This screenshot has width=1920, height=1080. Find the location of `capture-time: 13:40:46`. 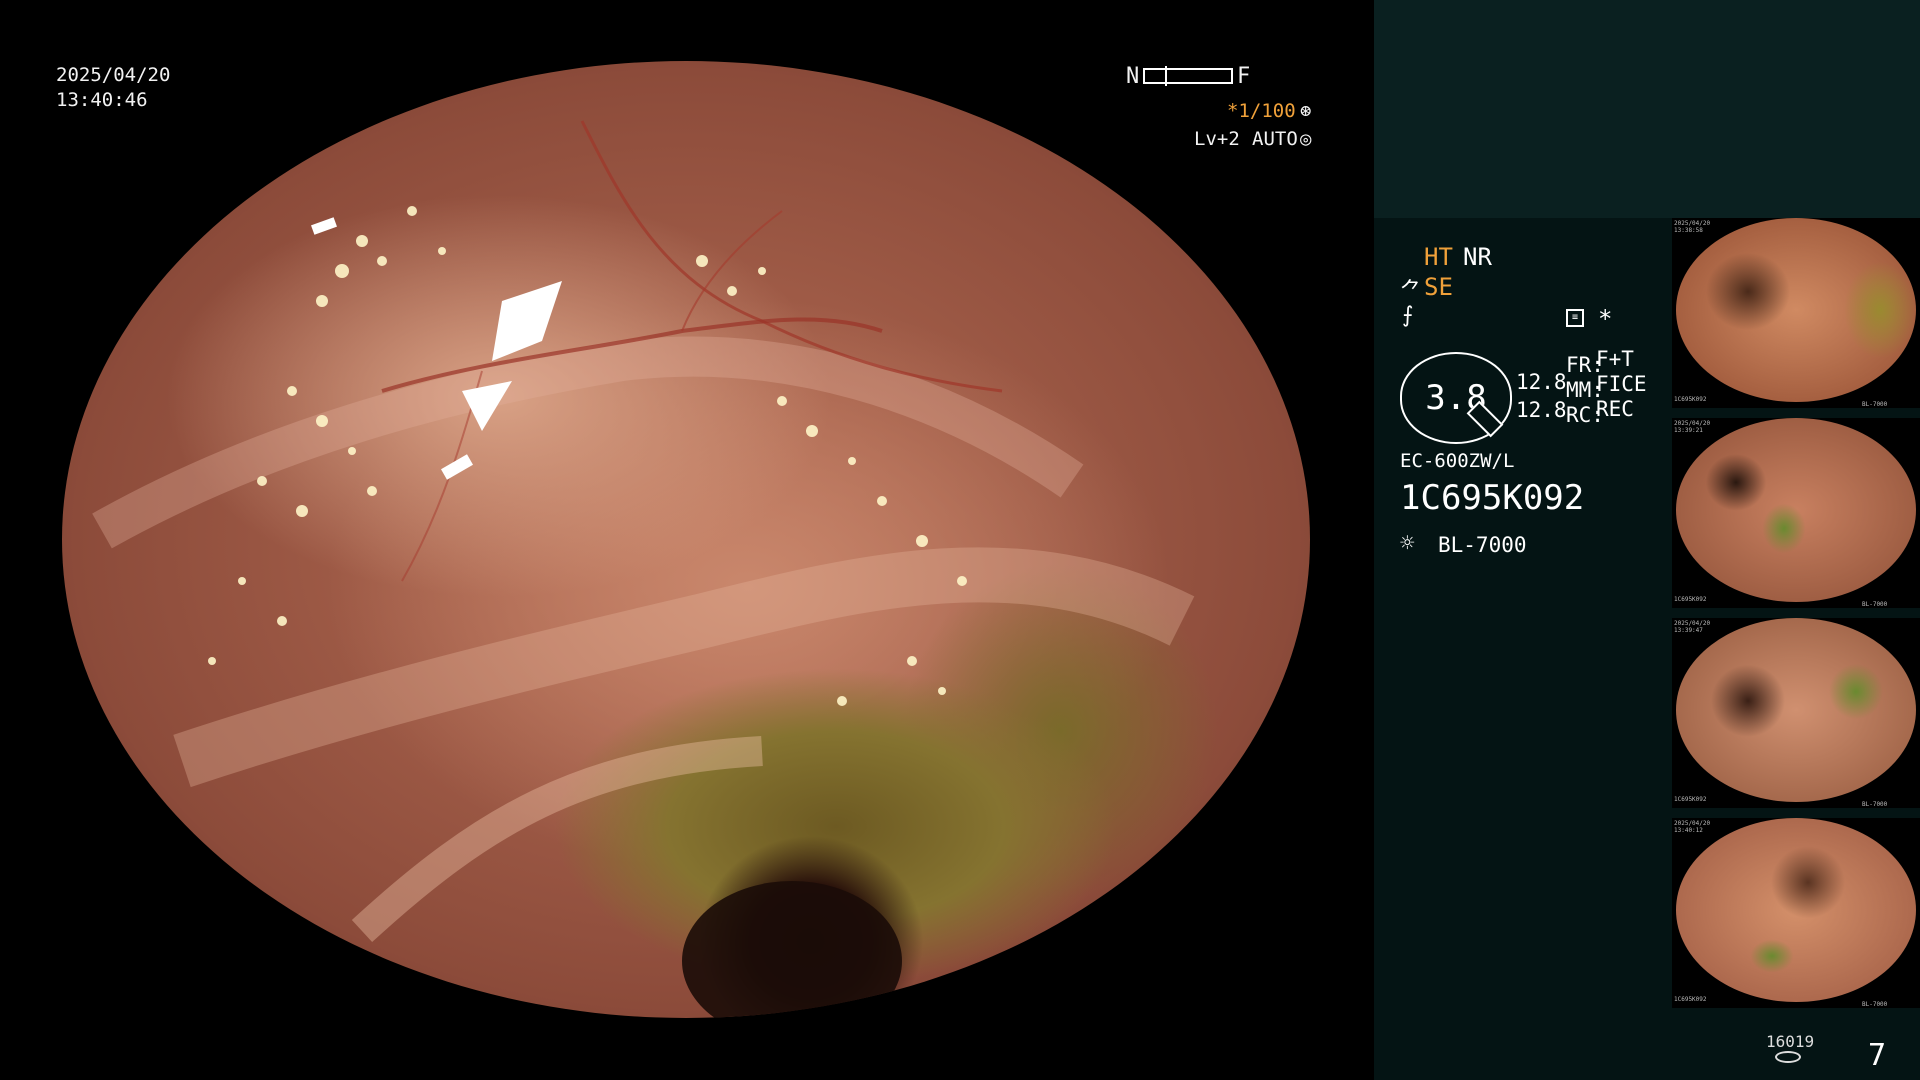

capture-time: 13:40:46 is located at coordinates (102, 100).